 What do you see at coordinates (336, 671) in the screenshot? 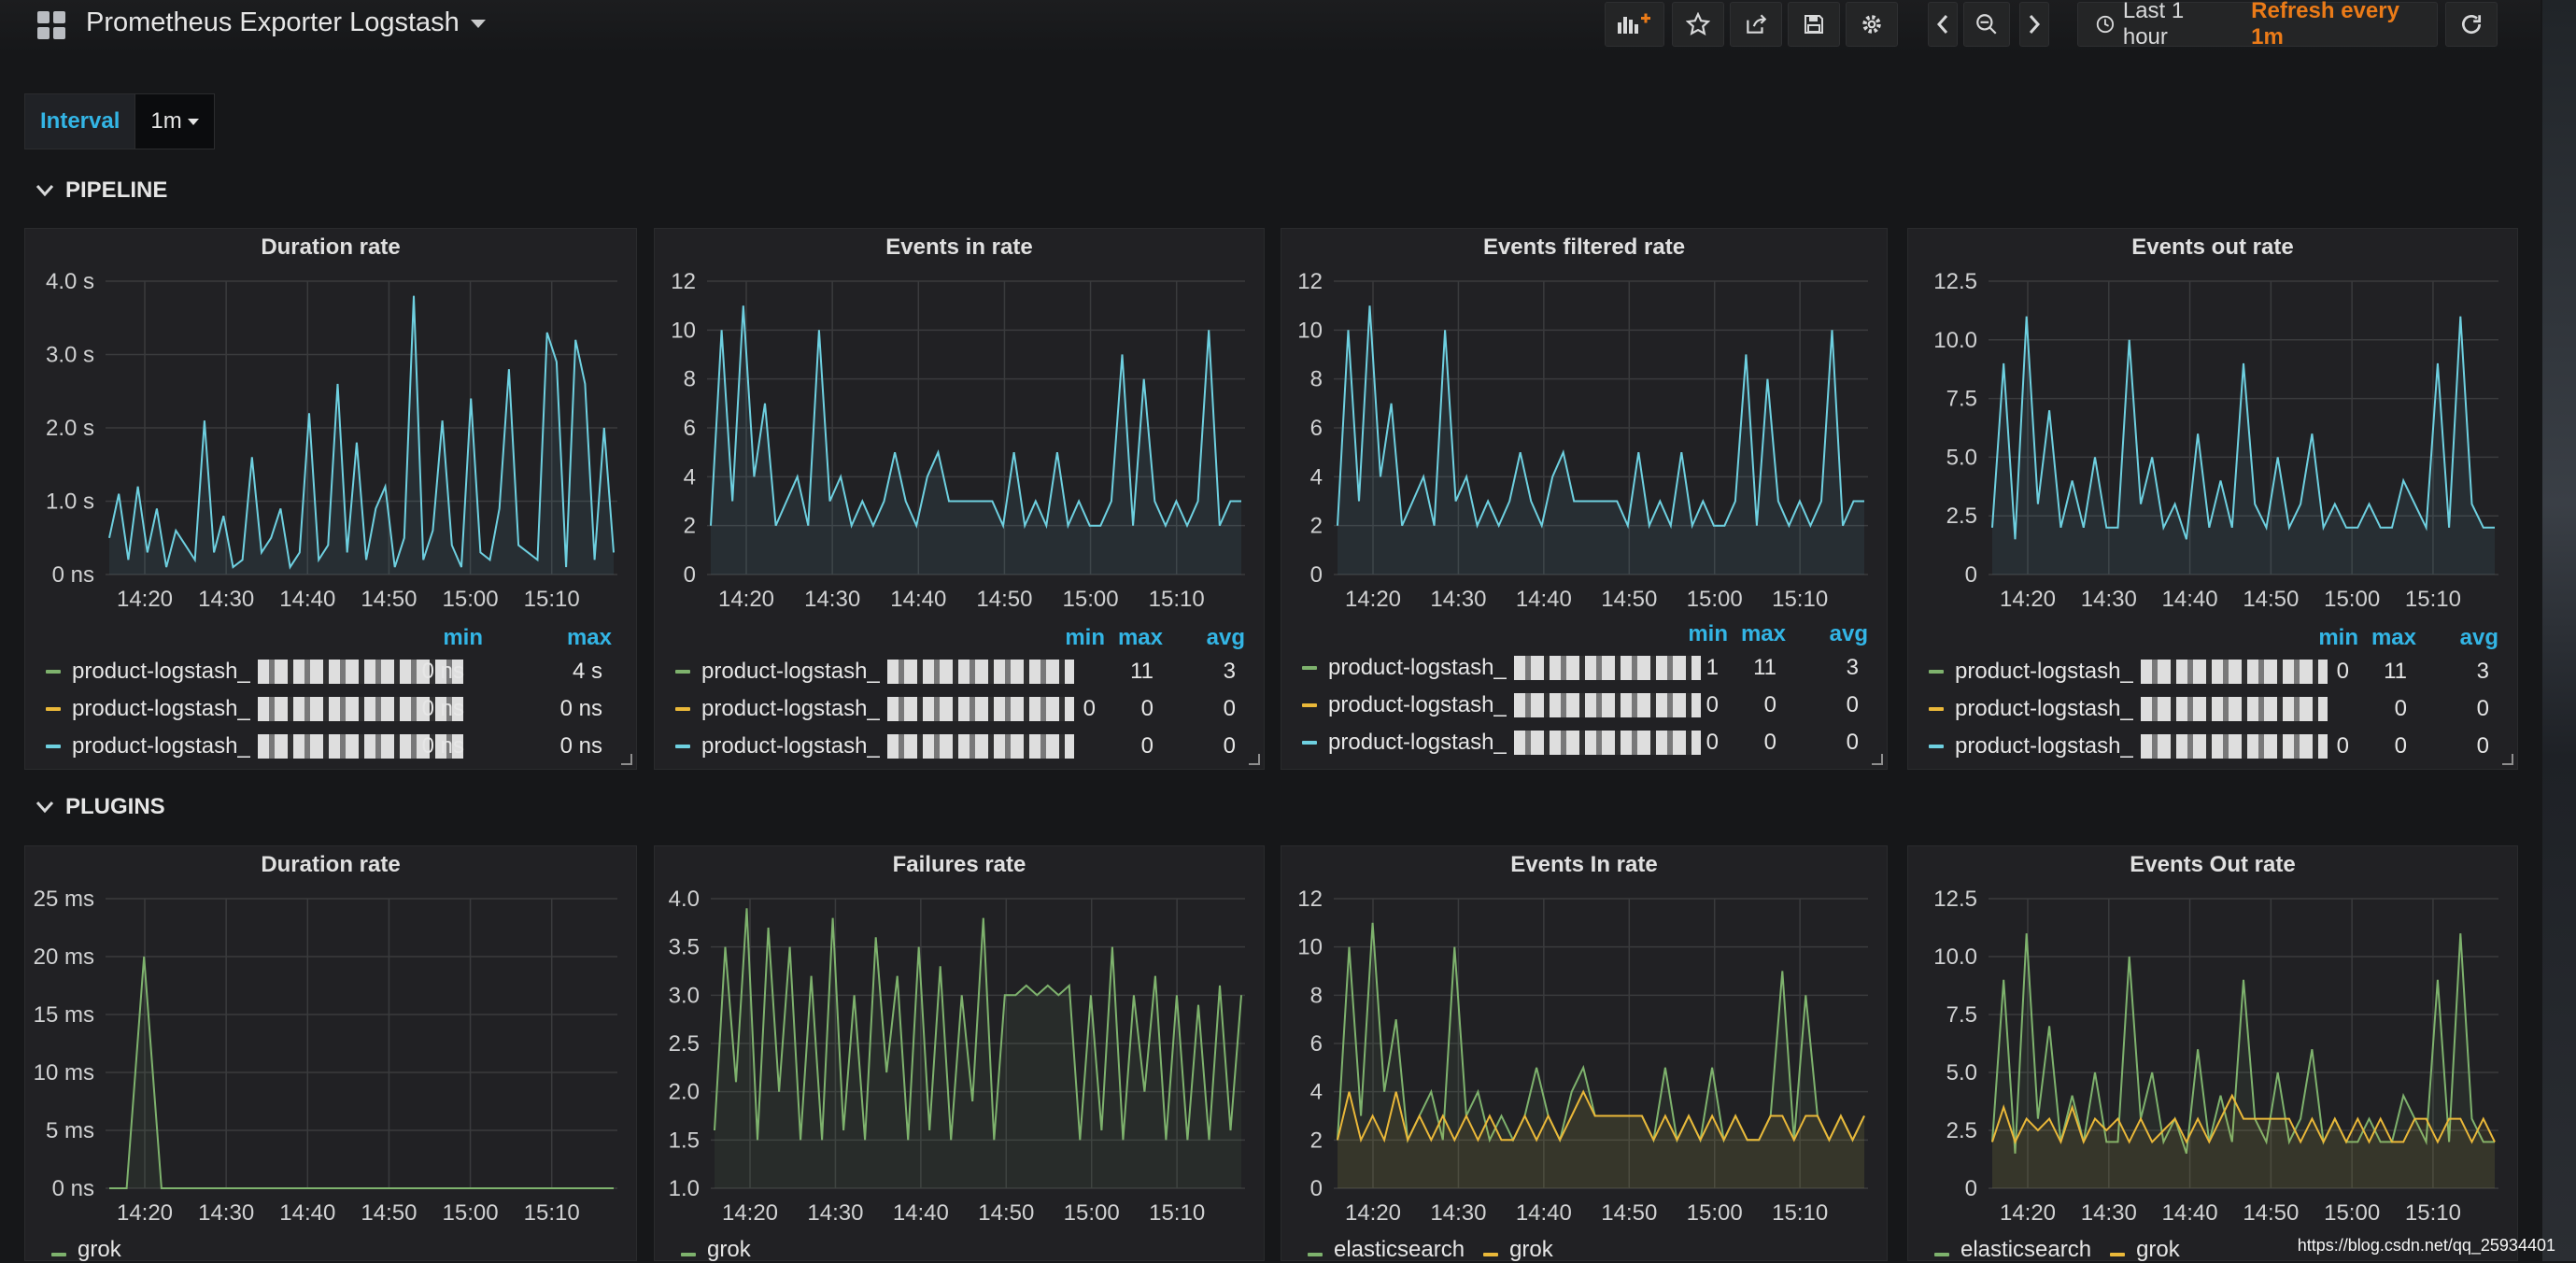
I see `legend-row: product-logstash_ 0 ns 4 s` at bounding box center [336, 671].